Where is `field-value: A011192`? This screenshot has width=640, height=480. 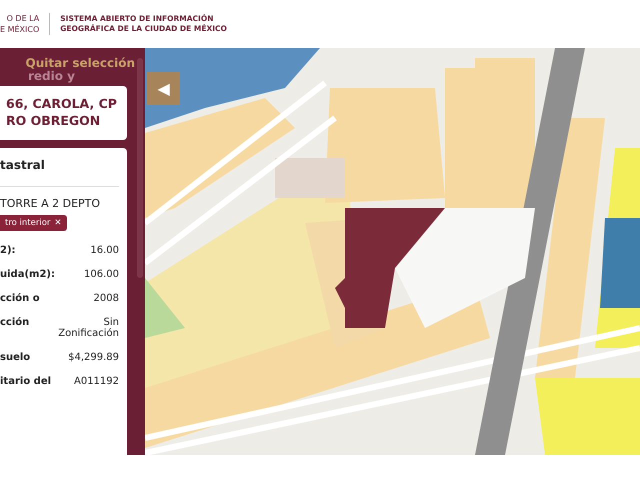 field-value: A011192 is located at coordinates (96, 381).